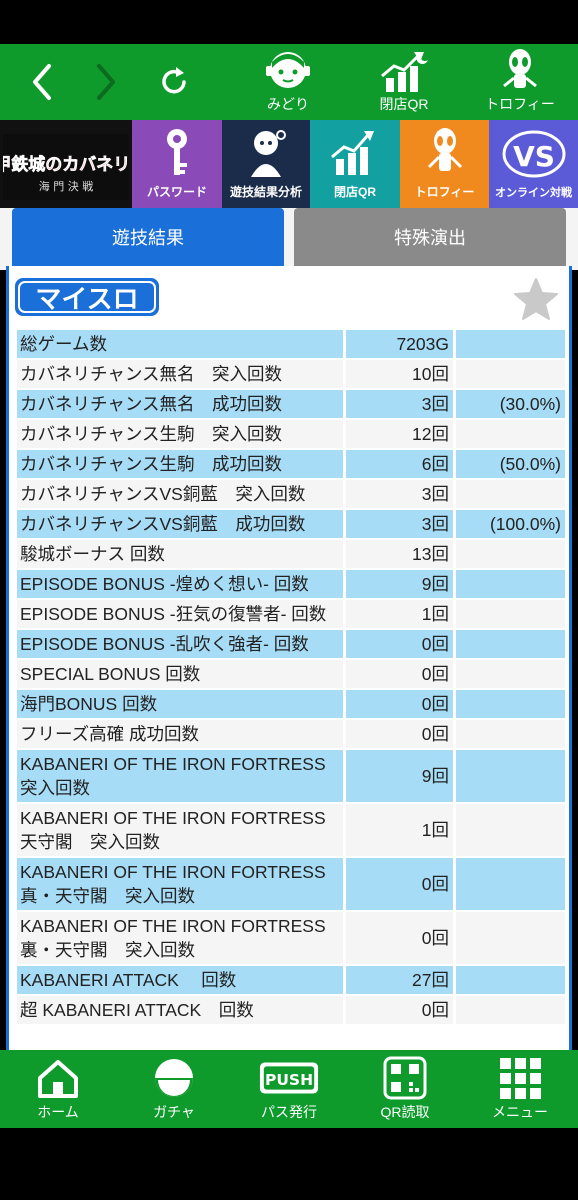 Image resolution: width=578 pixels, height=1200 pixels. I want to click on forward-button, so click(106, 82).